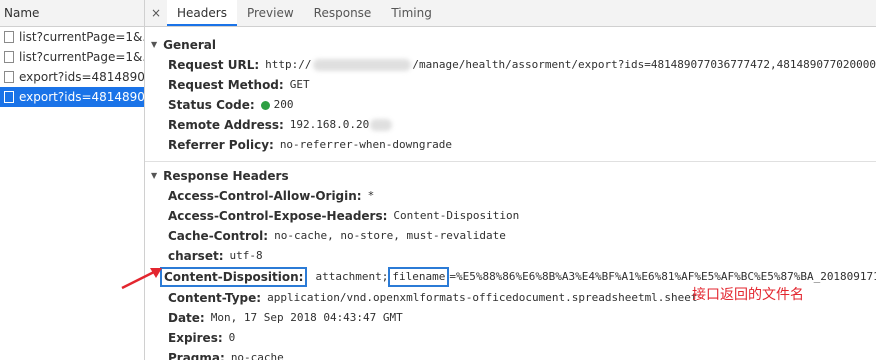 The image size is (876, 360). What do you see at coordinates (215, 298) in the screenshot?
I see `header-key: Content-Type:` at bounding box center [215, 298].